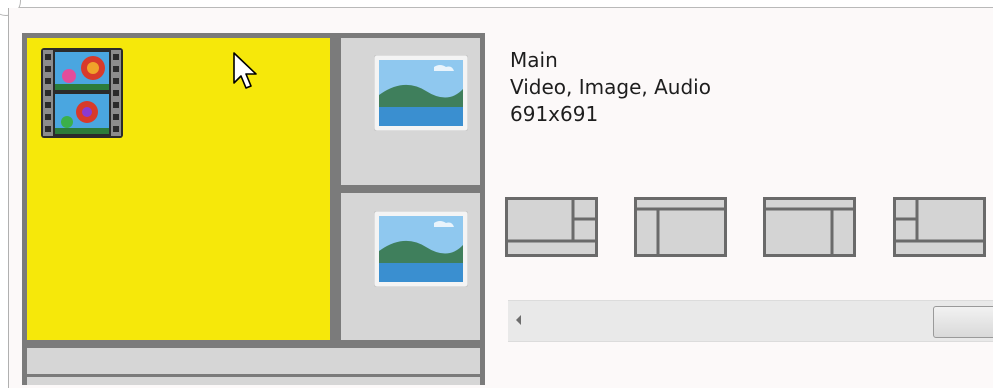 This screenshot has width=993, height=388. Describe the element at coordinates (253, 381) in the screenshot. I see `zone-bottom-extra` at that location.